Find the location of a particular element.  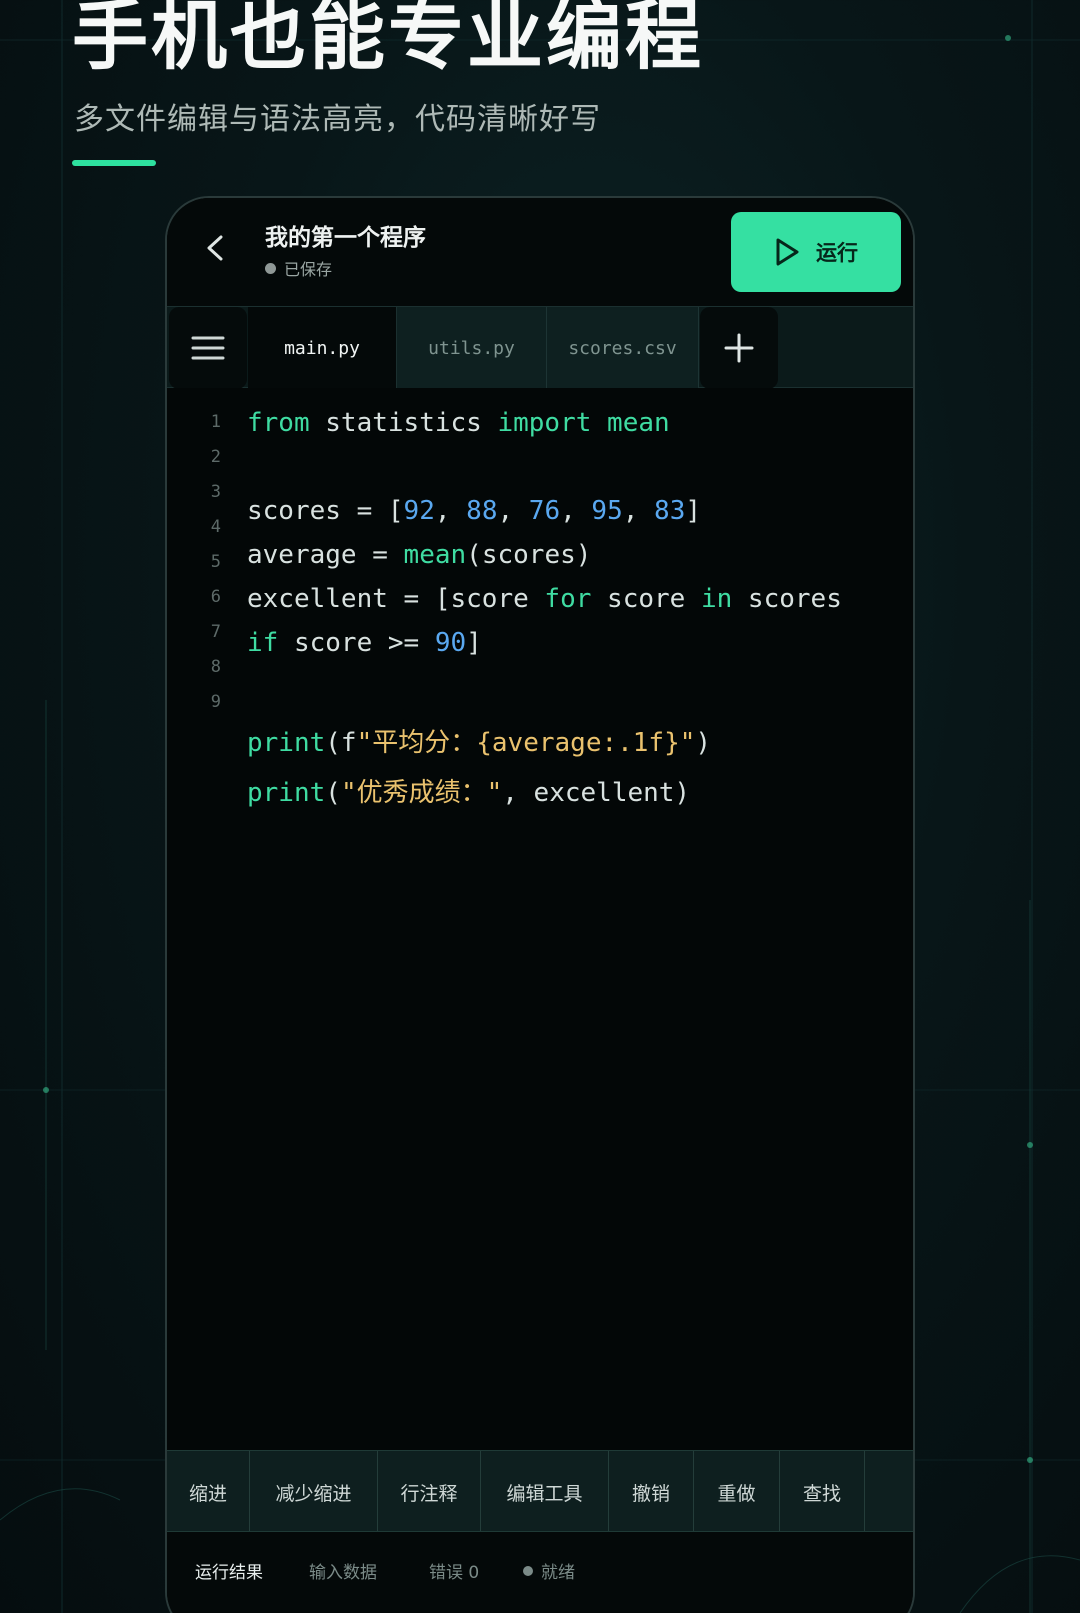

line-number: 9 is located at coordinates (215, 702).